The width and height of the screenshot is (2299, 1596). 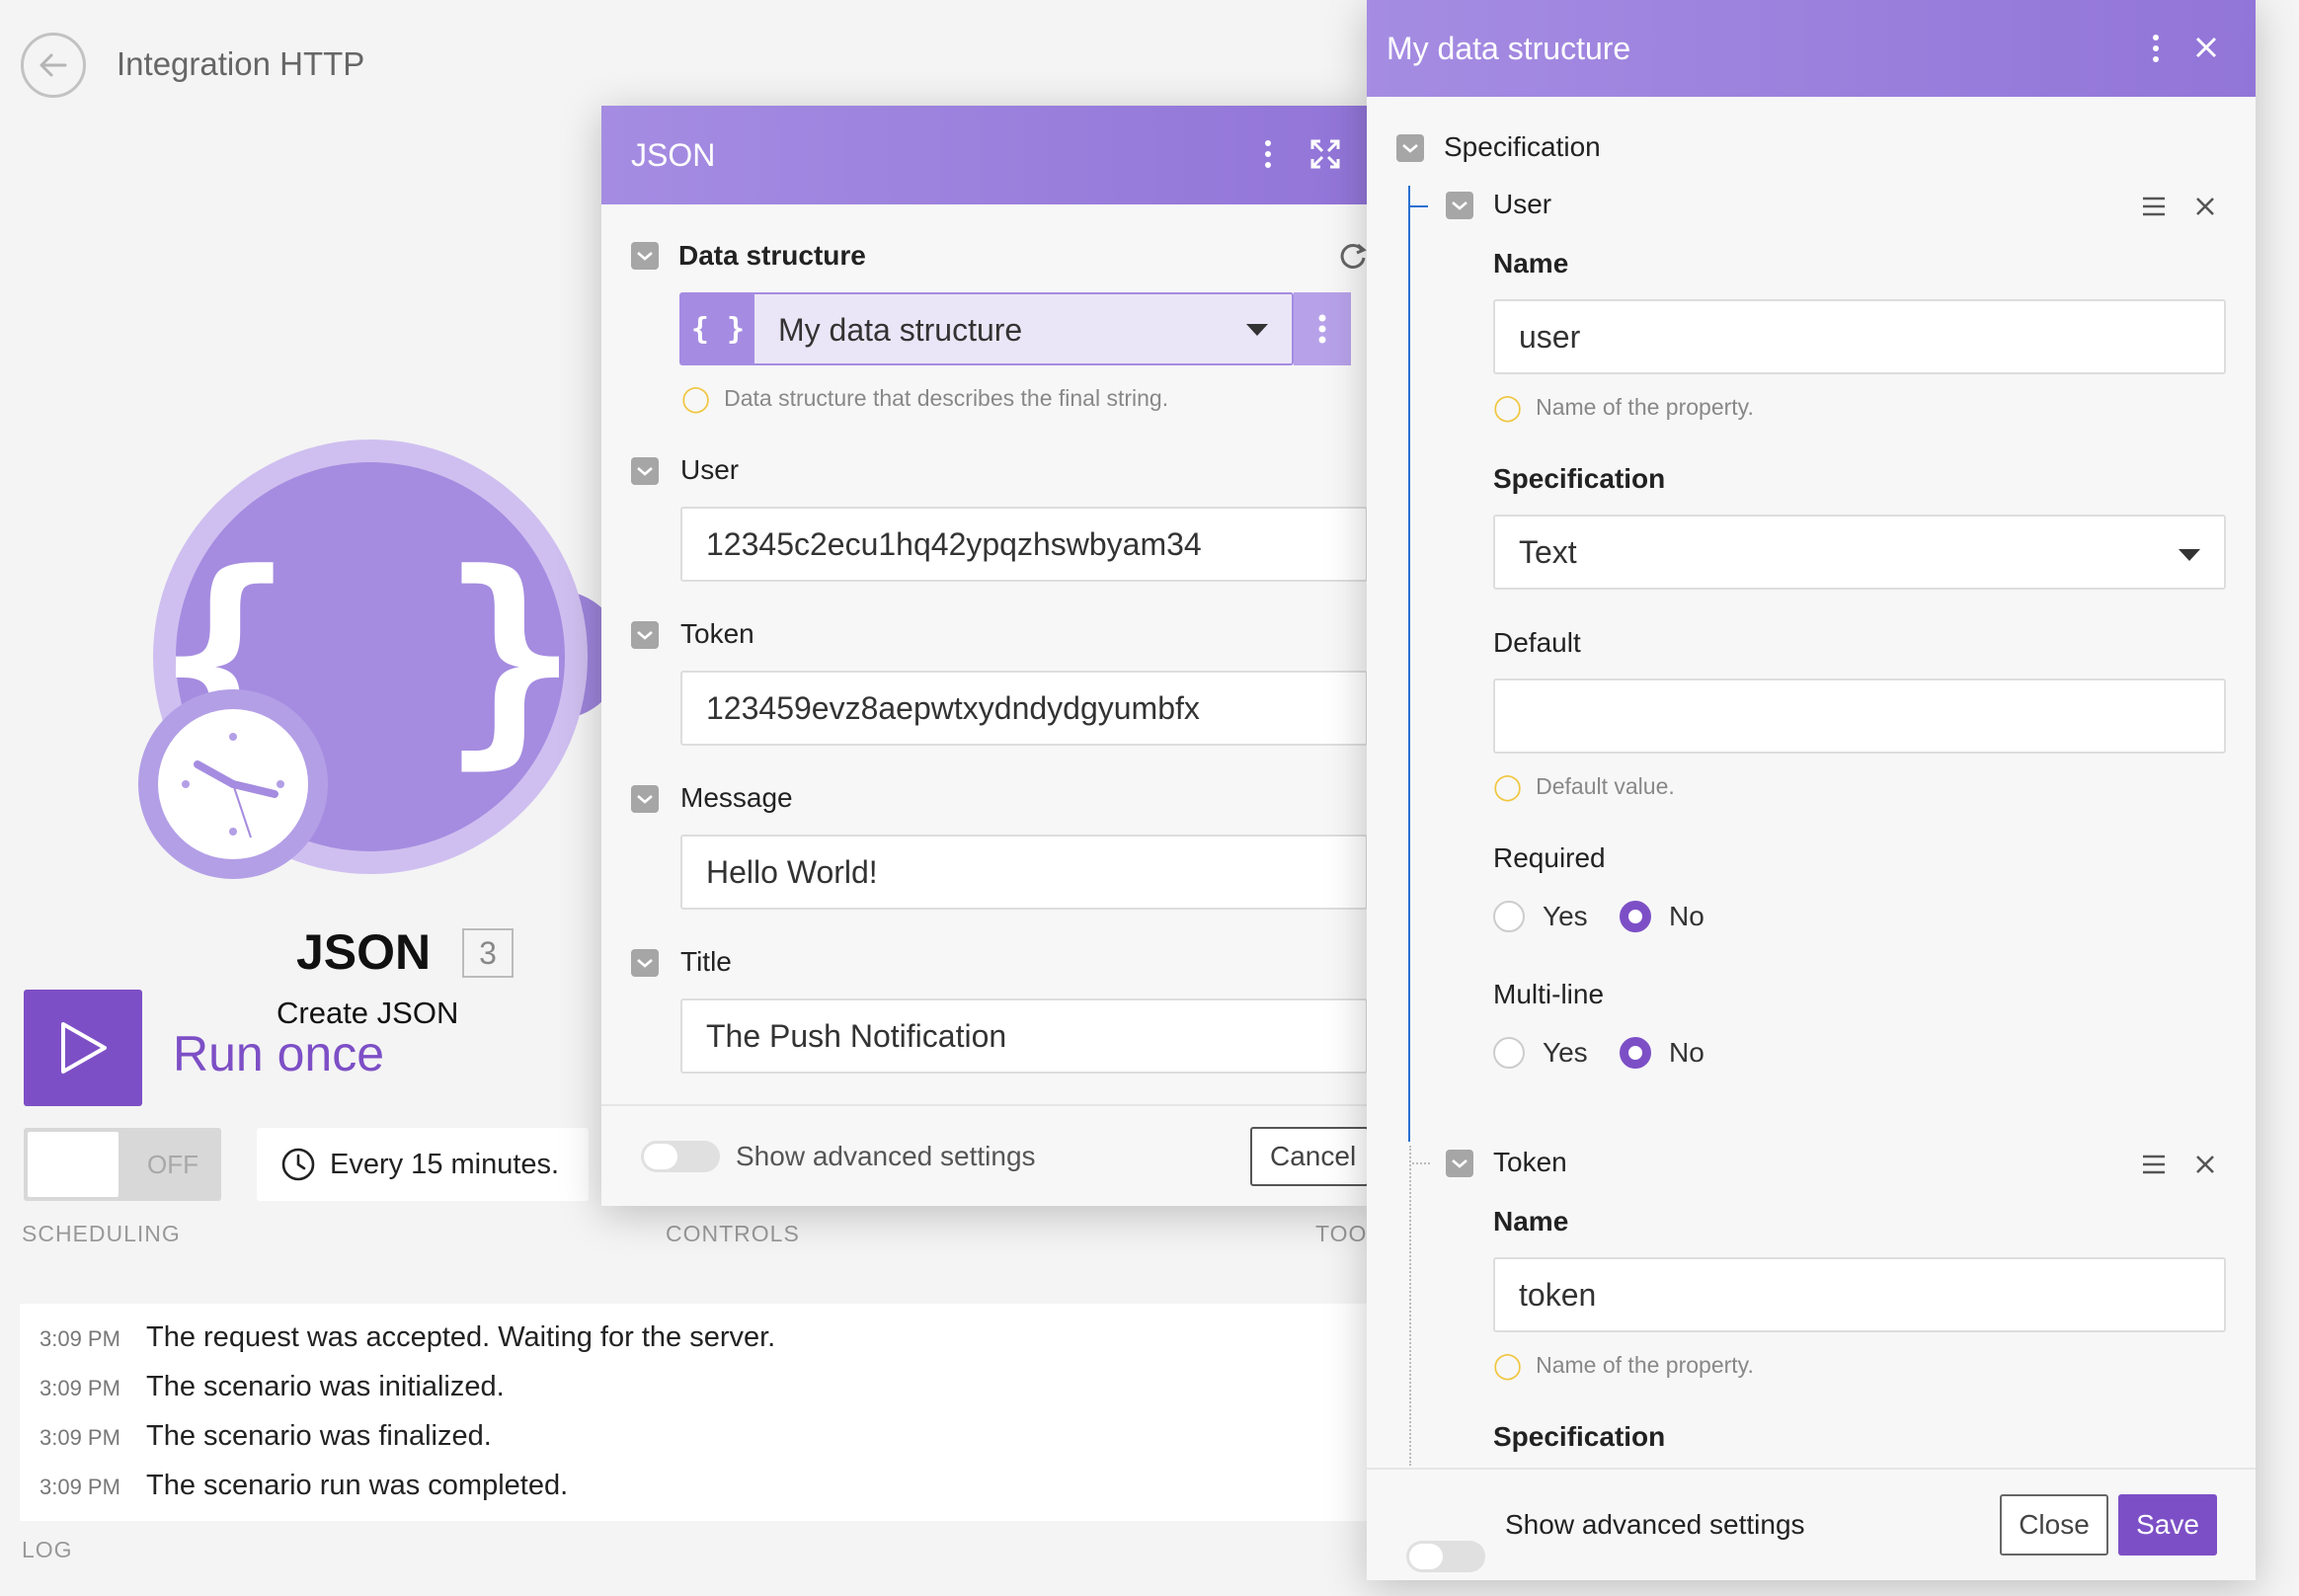 I want to click on user-input: 12345c2ecu1hq42ypqzhswbyam34, so click(x=1024, y=544).